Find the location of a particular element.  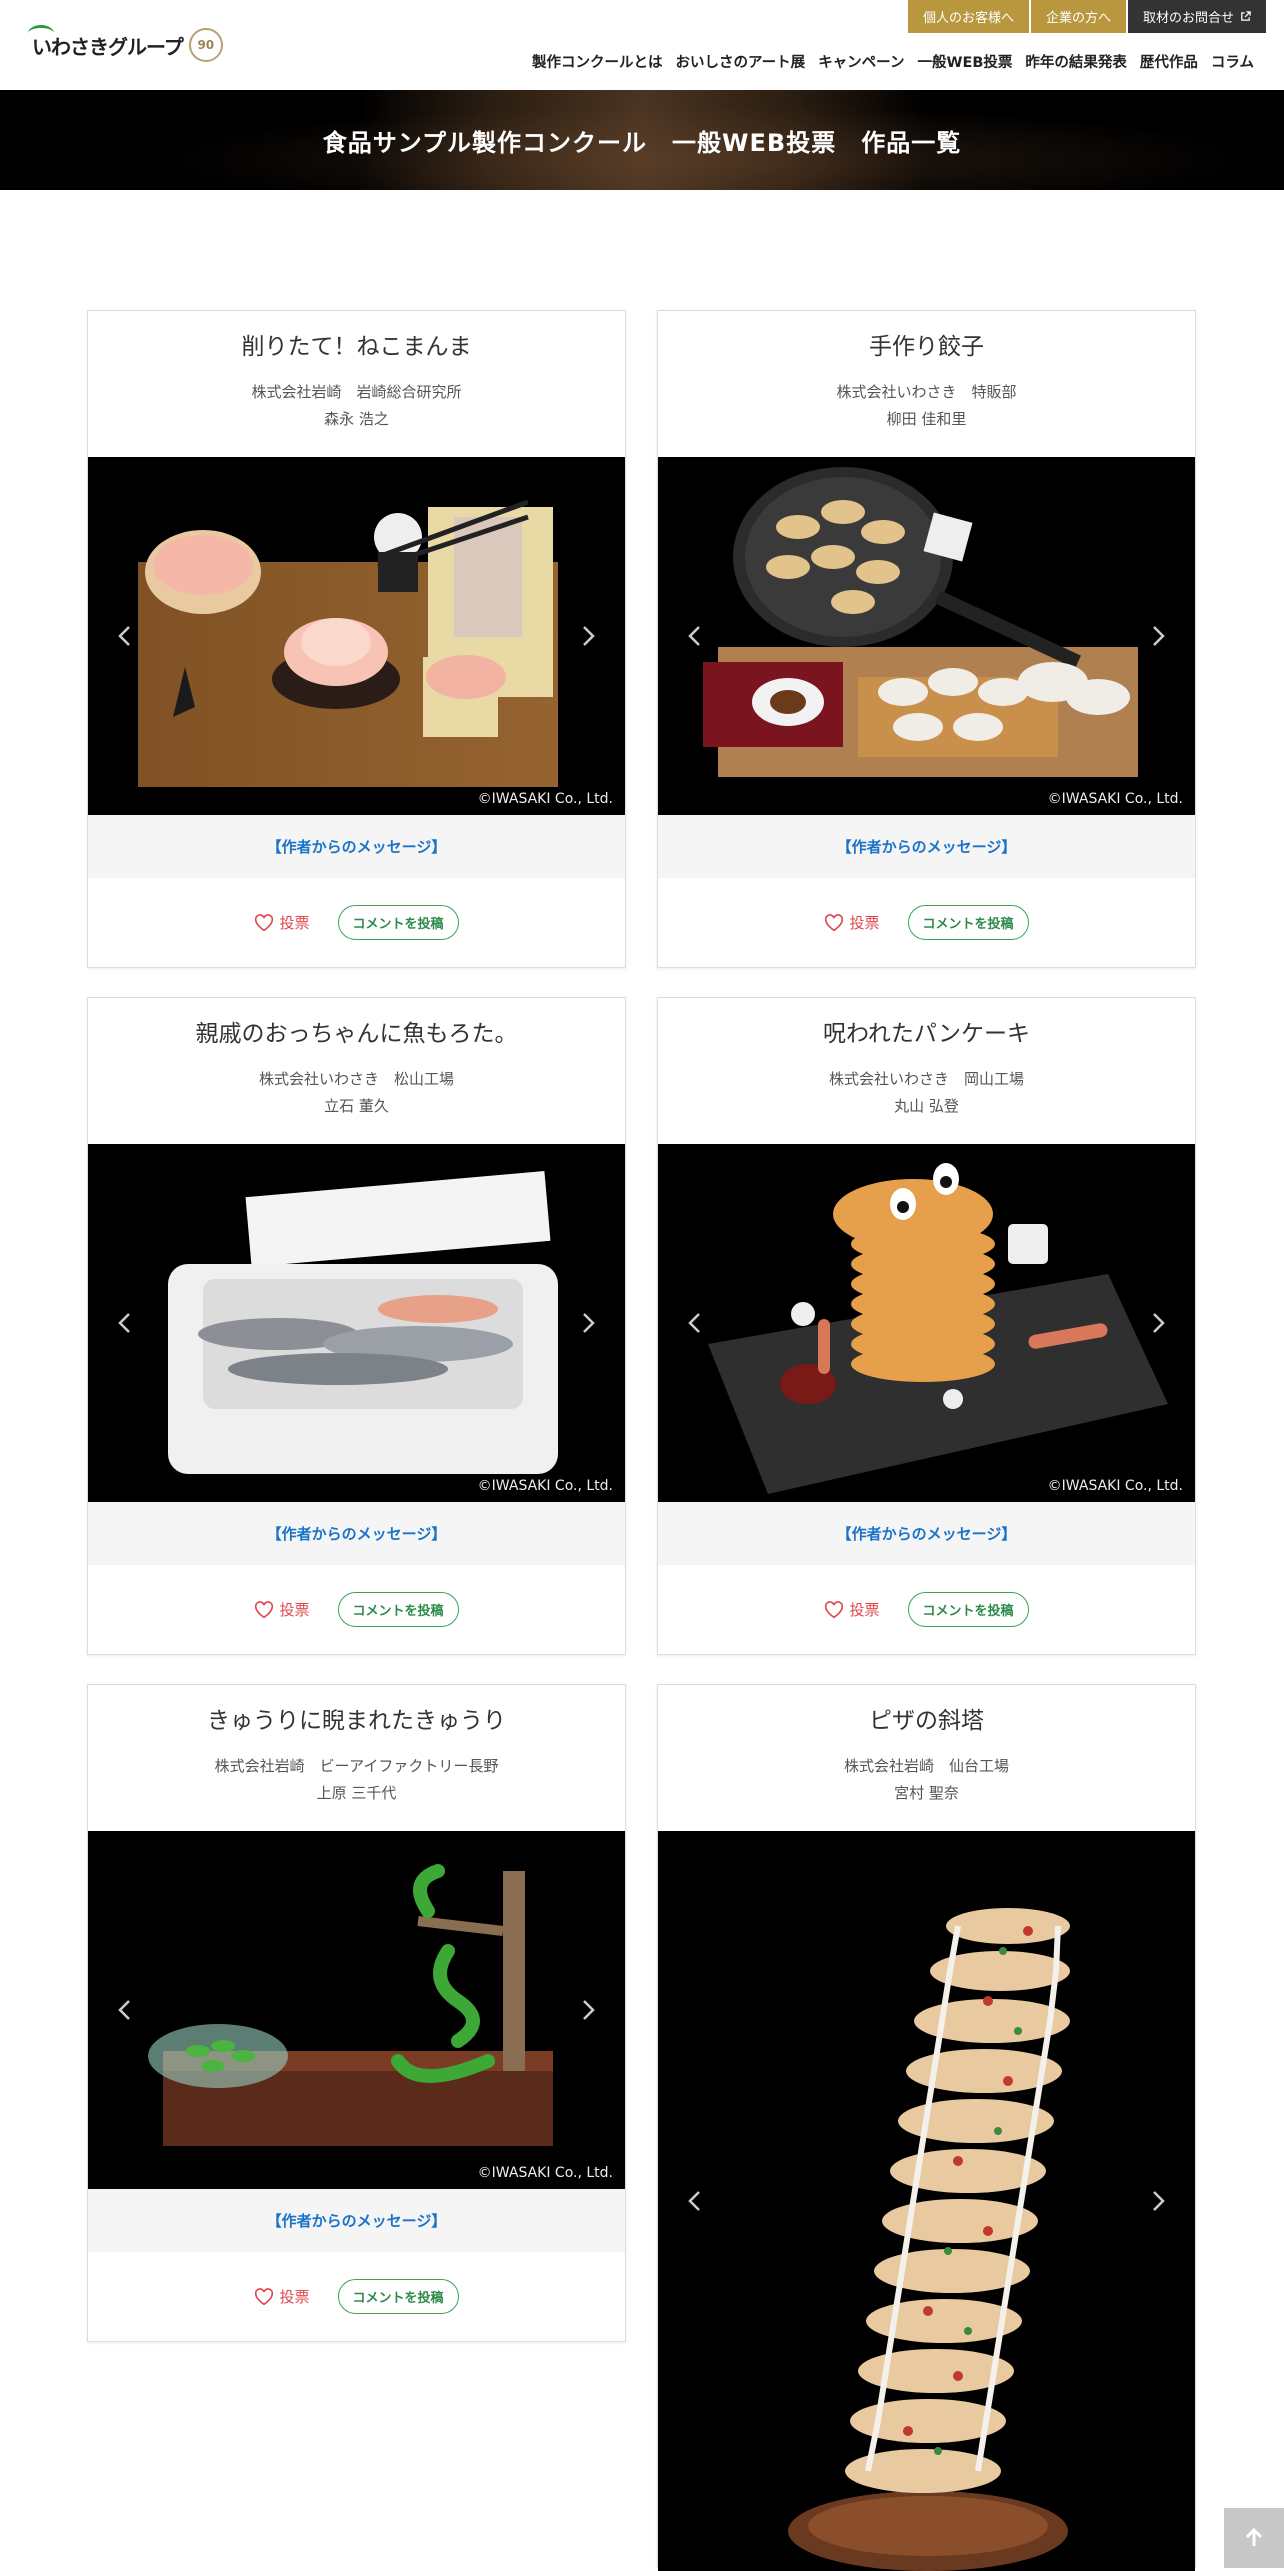

work-title: 手作り餃子 is located at coordinates (926, 347).